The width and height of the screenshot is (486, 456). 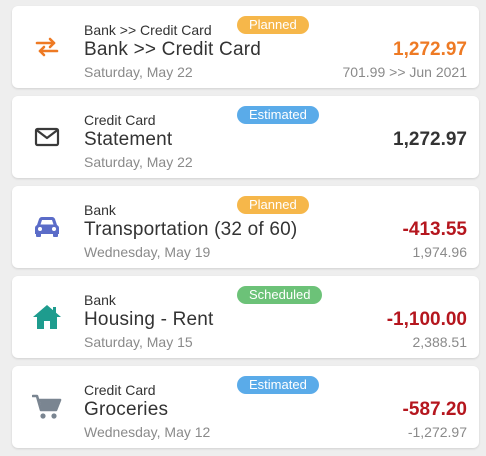 I want to click on transaction-date: Wednesday, May 12, so click(x=147, y=432).